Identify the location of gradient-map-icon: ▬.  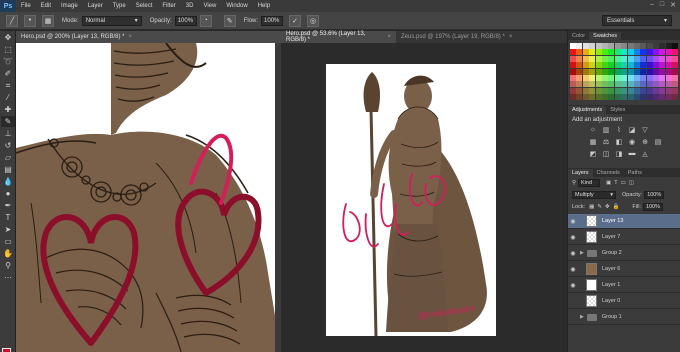
(632, 153).